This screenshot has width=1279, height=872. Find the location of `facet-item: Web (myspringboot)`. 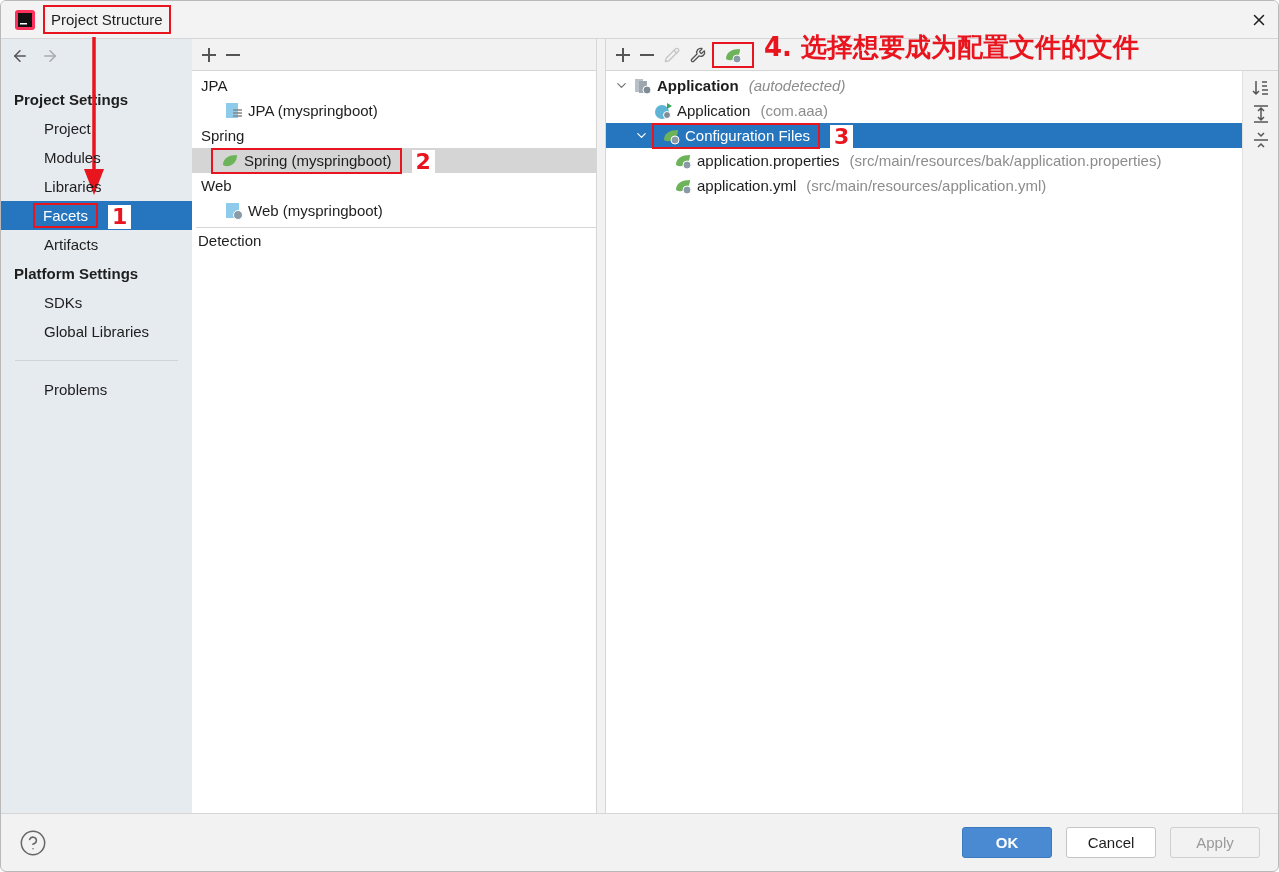

facet-item: Web (myspringboot) is located at coordinates (394, 210).